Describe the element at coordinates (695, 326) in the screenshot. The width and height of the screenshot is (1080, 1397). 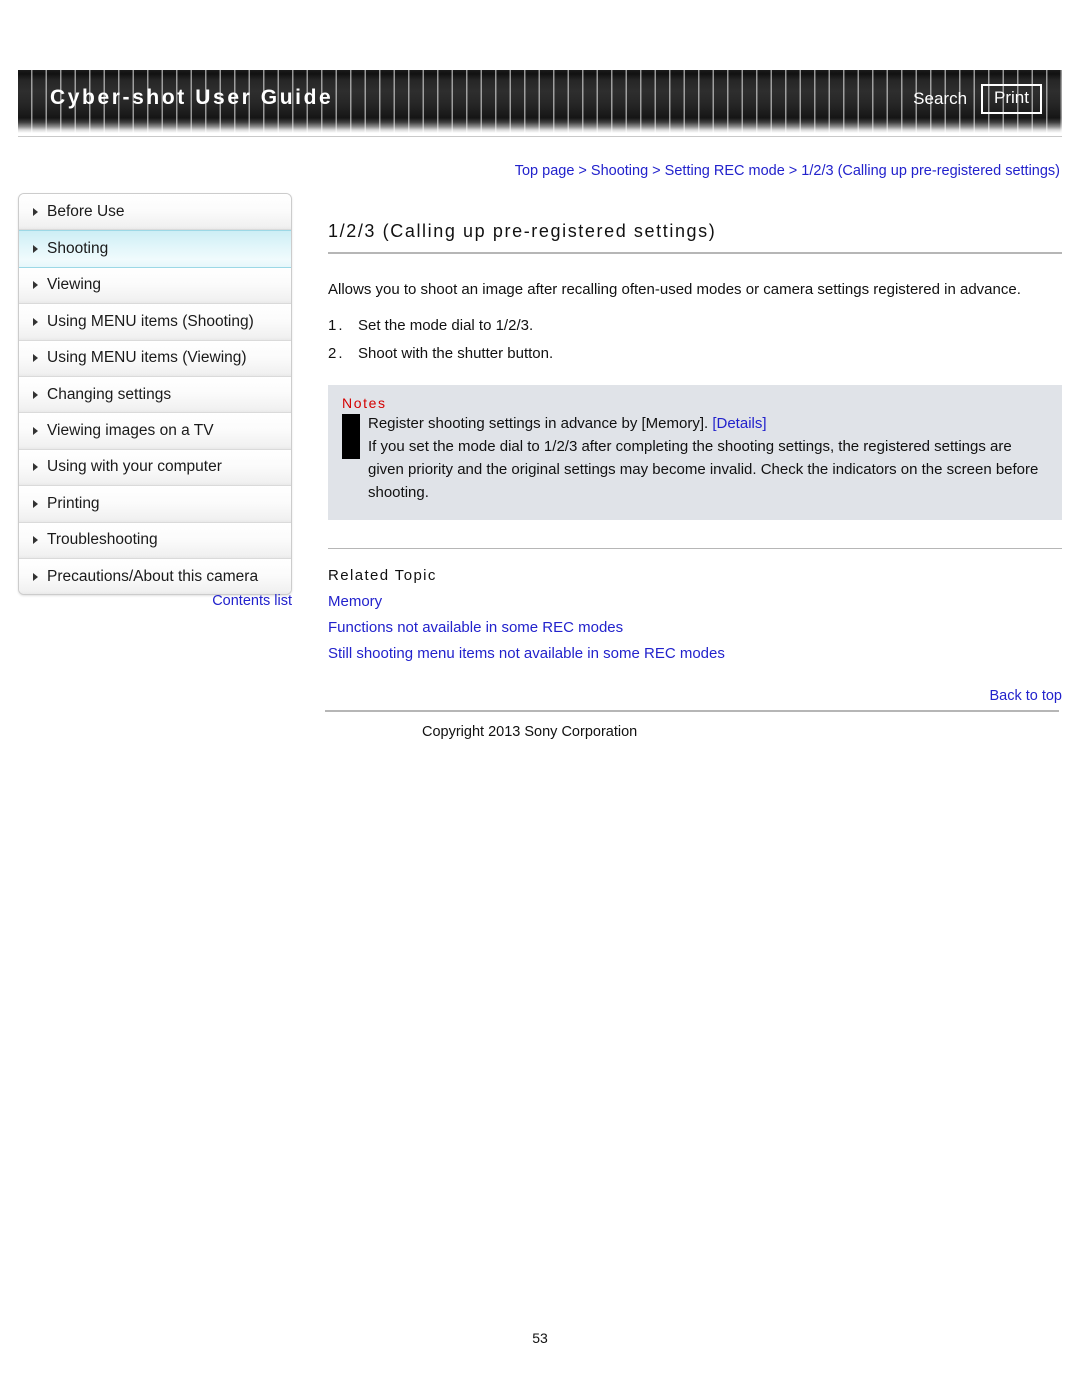
I see `step-item: 1. Set the mode dial to 1/2/3.` at that location.